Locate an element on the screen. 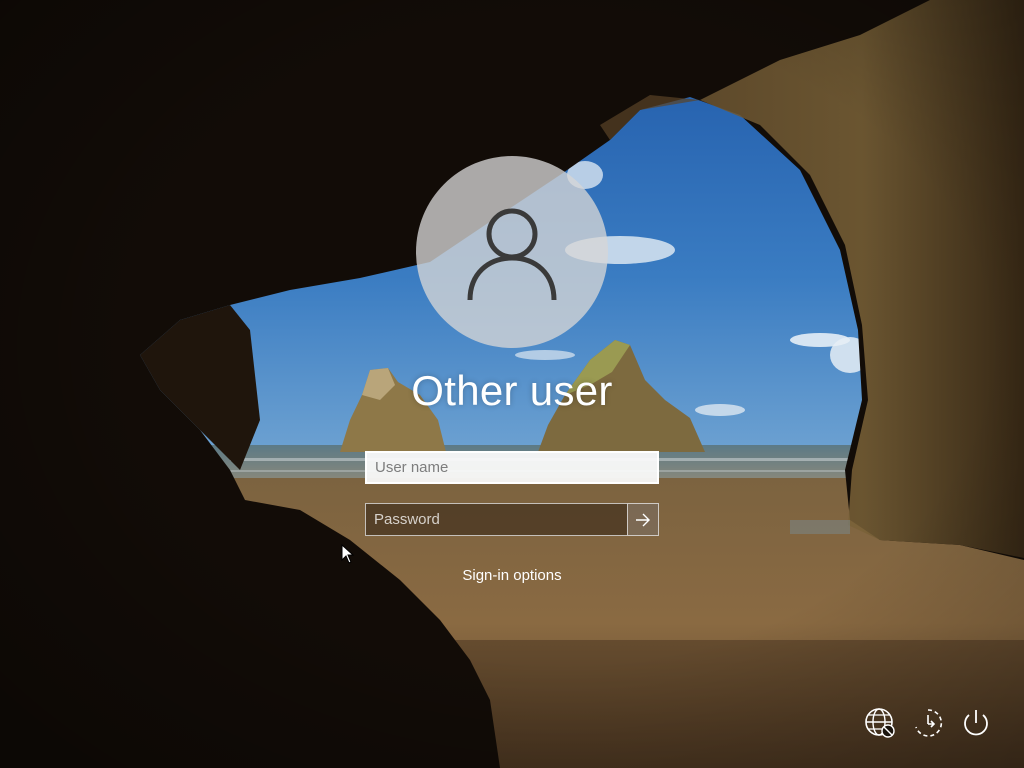 This screenshot has width=1024, height=768. account-title: Other user is located at coordinates (512, 390).